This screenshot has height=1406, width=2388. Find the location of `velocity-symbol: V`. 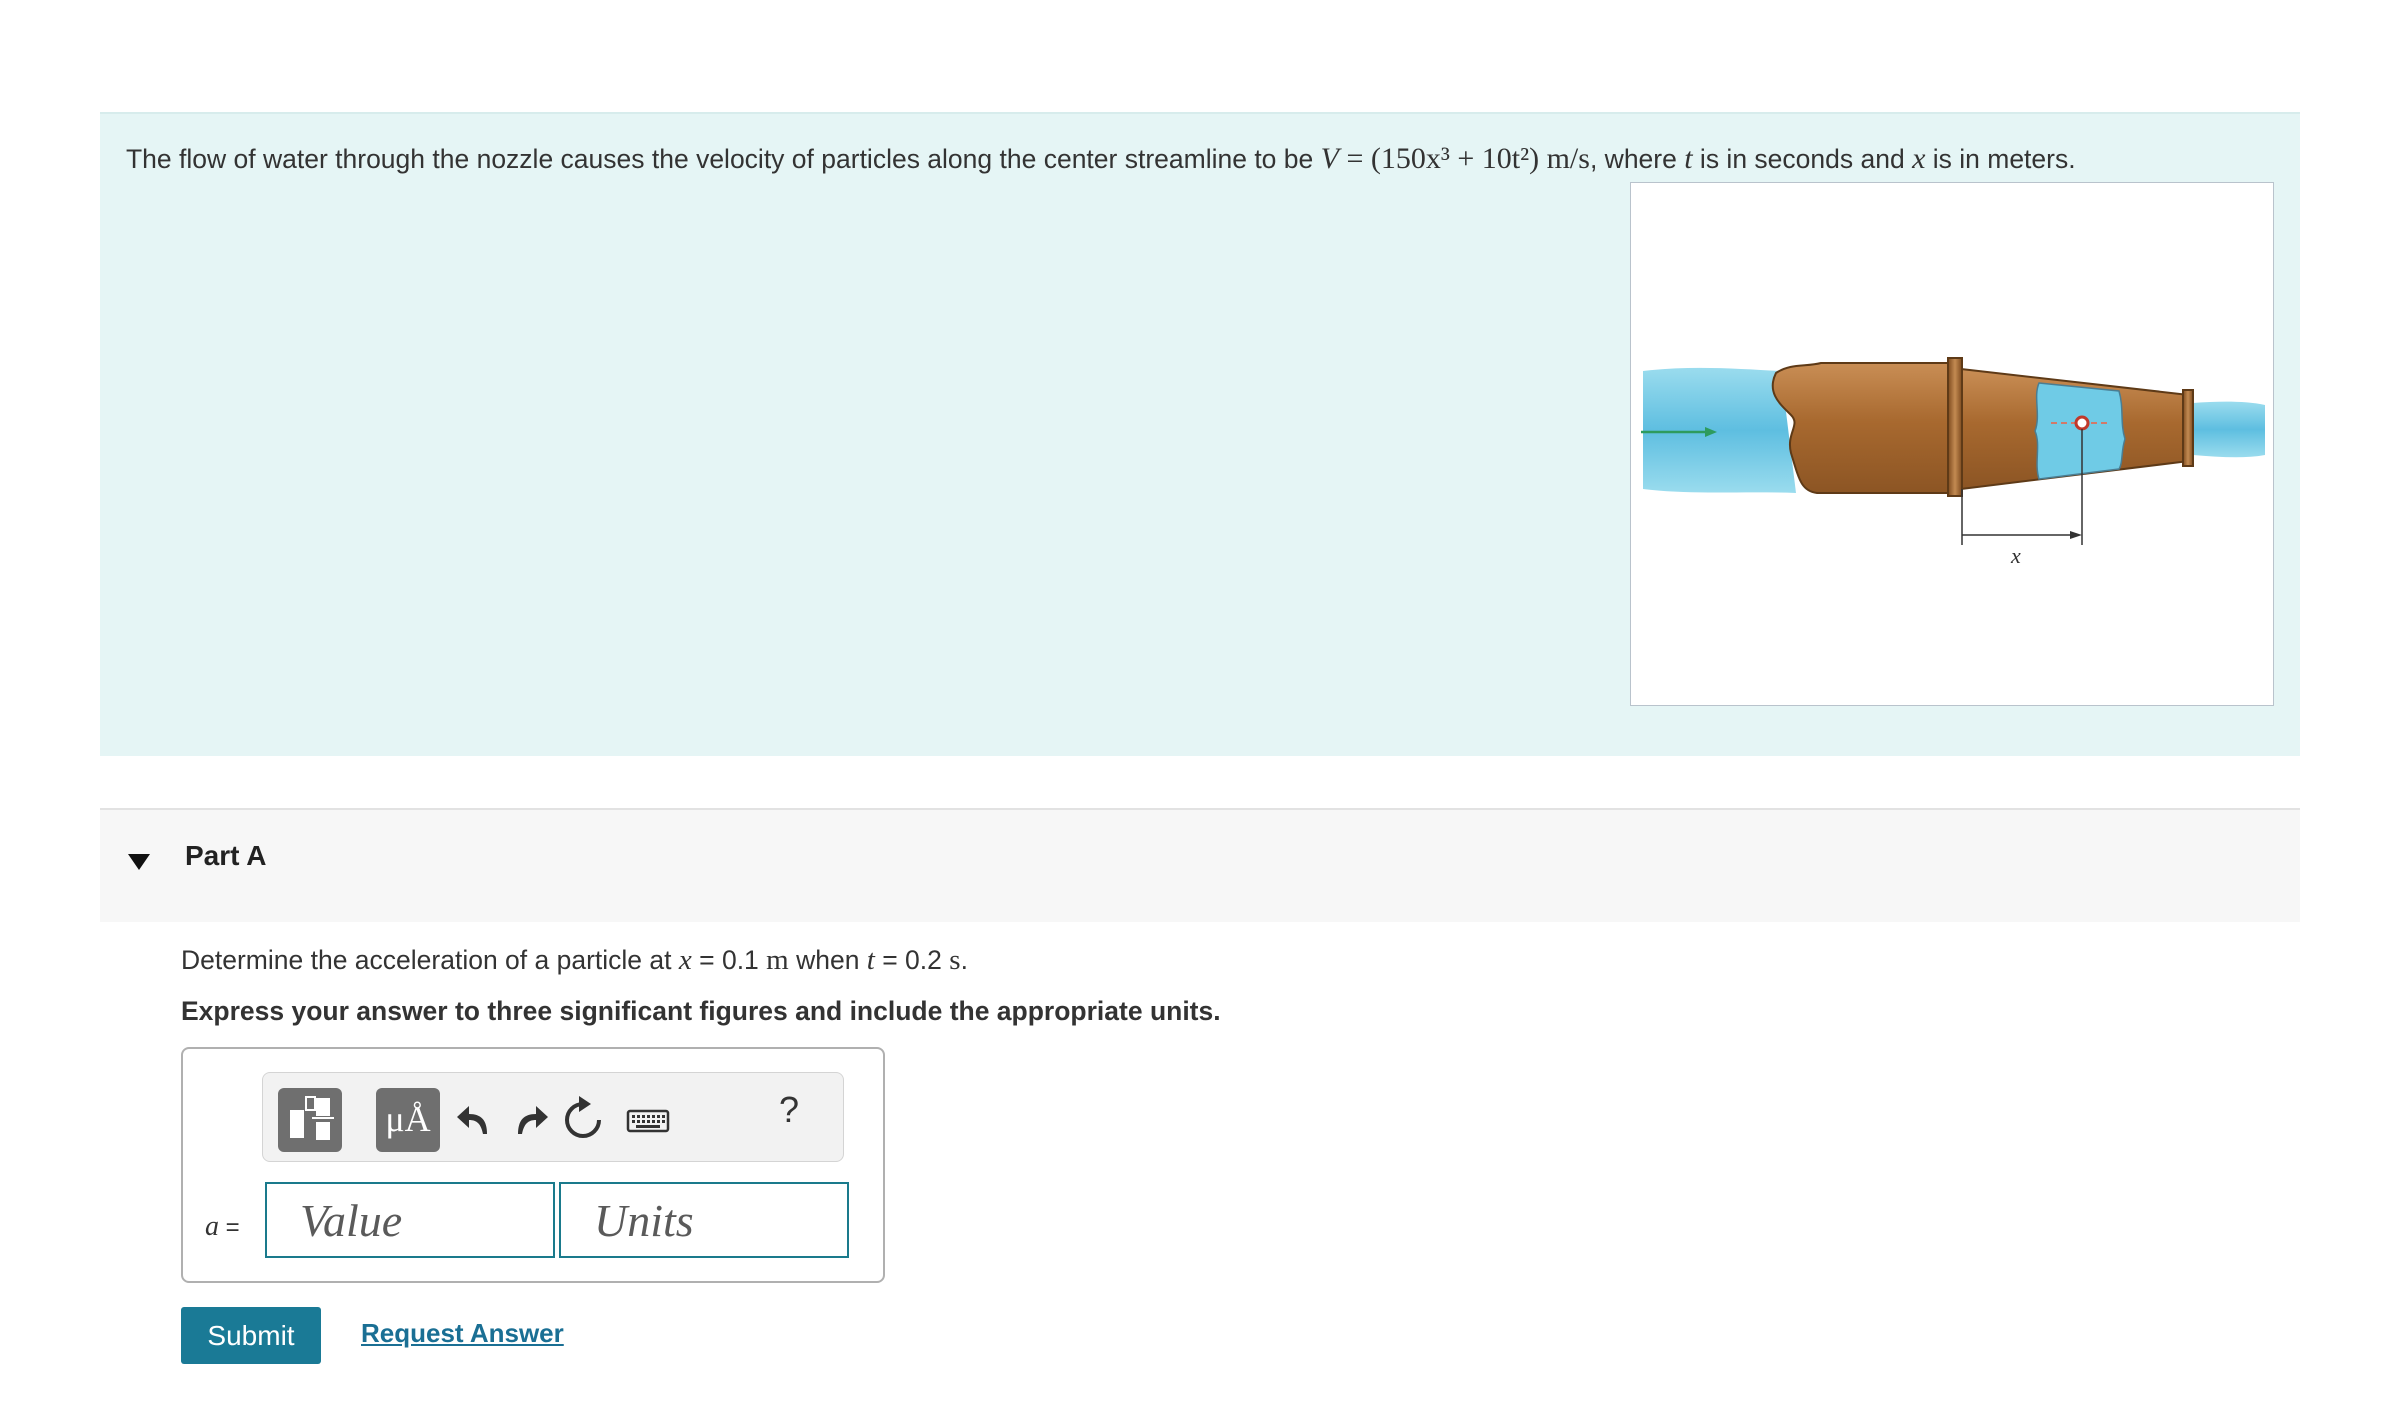

velocity-symbol: V is located at coordinates (1329, 158).